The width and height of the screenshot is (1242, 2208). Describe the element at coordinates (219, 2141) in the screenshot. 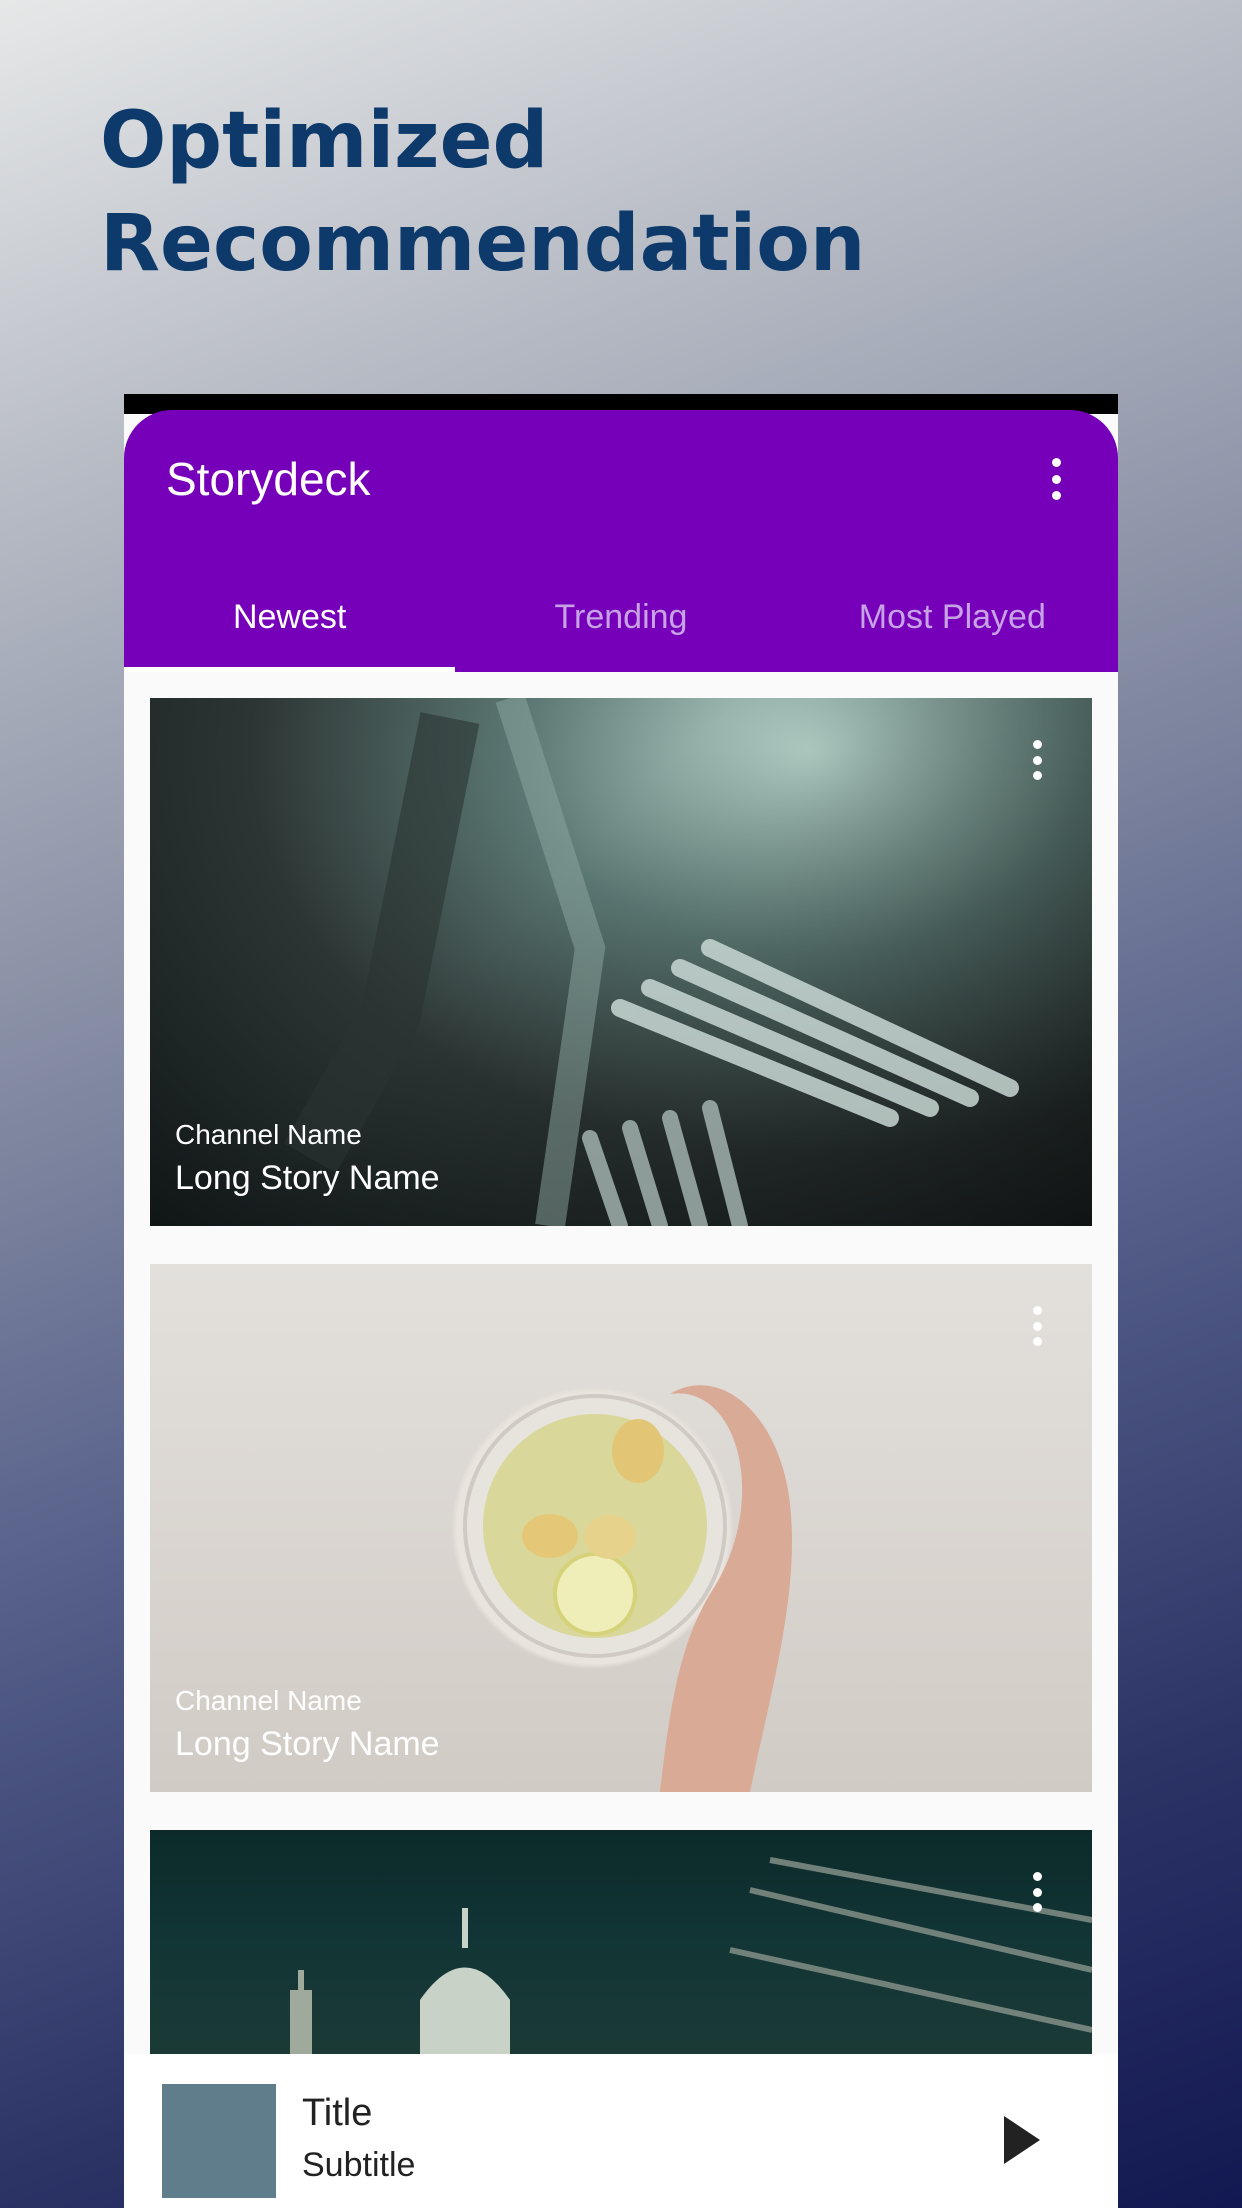

I see `mini-player-thumbnail` at that location.